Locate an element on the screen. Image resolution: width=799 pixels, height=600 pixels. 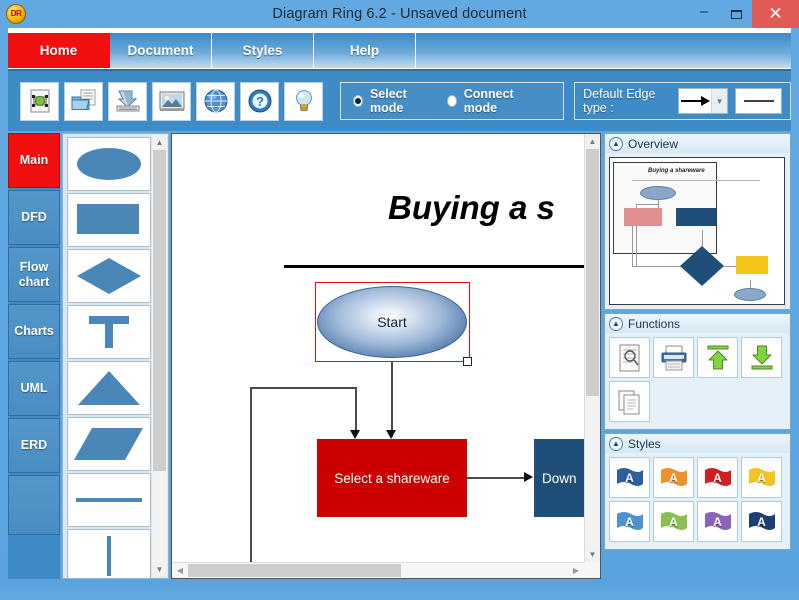
node-select-a-shareware: Select a shareware is located at coordinates (392, 478).